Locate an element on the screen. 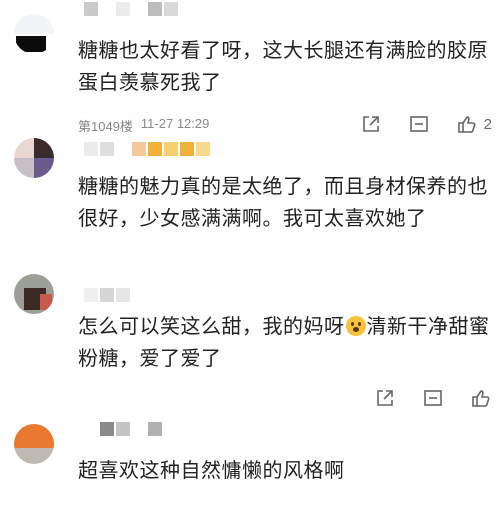 The width and height of the screenshot is (504, 524). floor-number: 第1049楼 is located at coordinates (105, 126).